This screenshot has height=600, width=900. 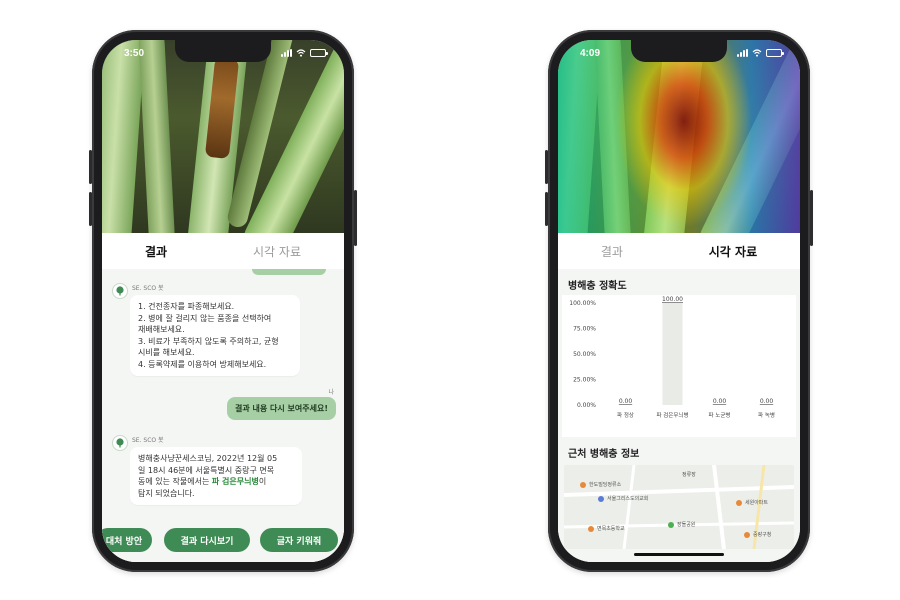 What do you see at coordinates (289, 272) in the screenshot?
I see `previous-message-edge` at bounding box center [289, 272].